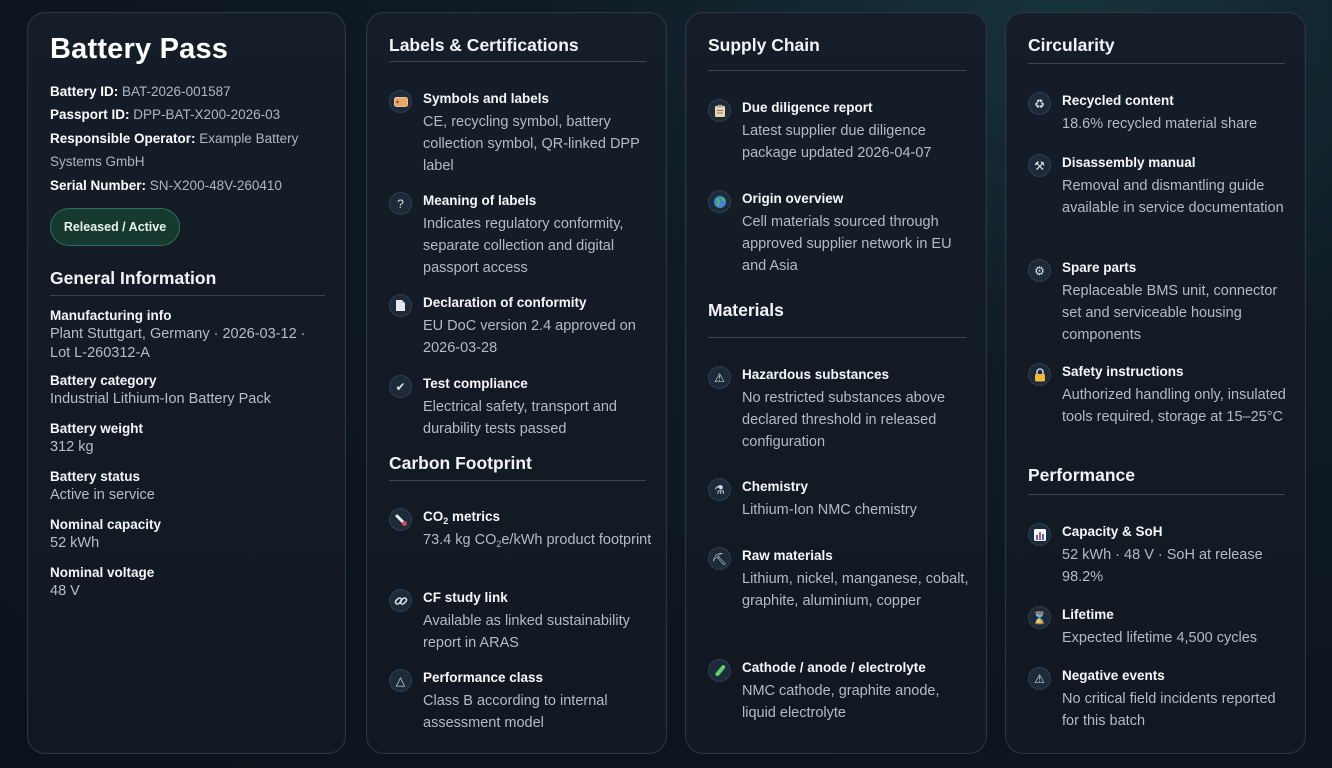 Image resolution: width=1332 pixels, height=768 pixels. I want to click on circularity-title: Circularity, so click(1071, 45).